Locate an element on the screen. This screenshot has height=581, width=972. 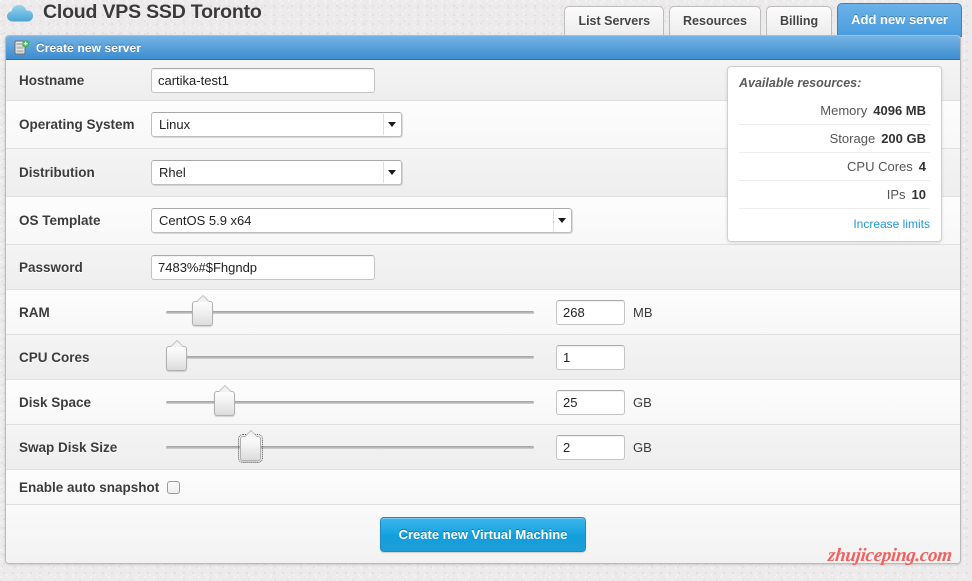
swap-disk-size-value-input is located at coordinates (590, 447).